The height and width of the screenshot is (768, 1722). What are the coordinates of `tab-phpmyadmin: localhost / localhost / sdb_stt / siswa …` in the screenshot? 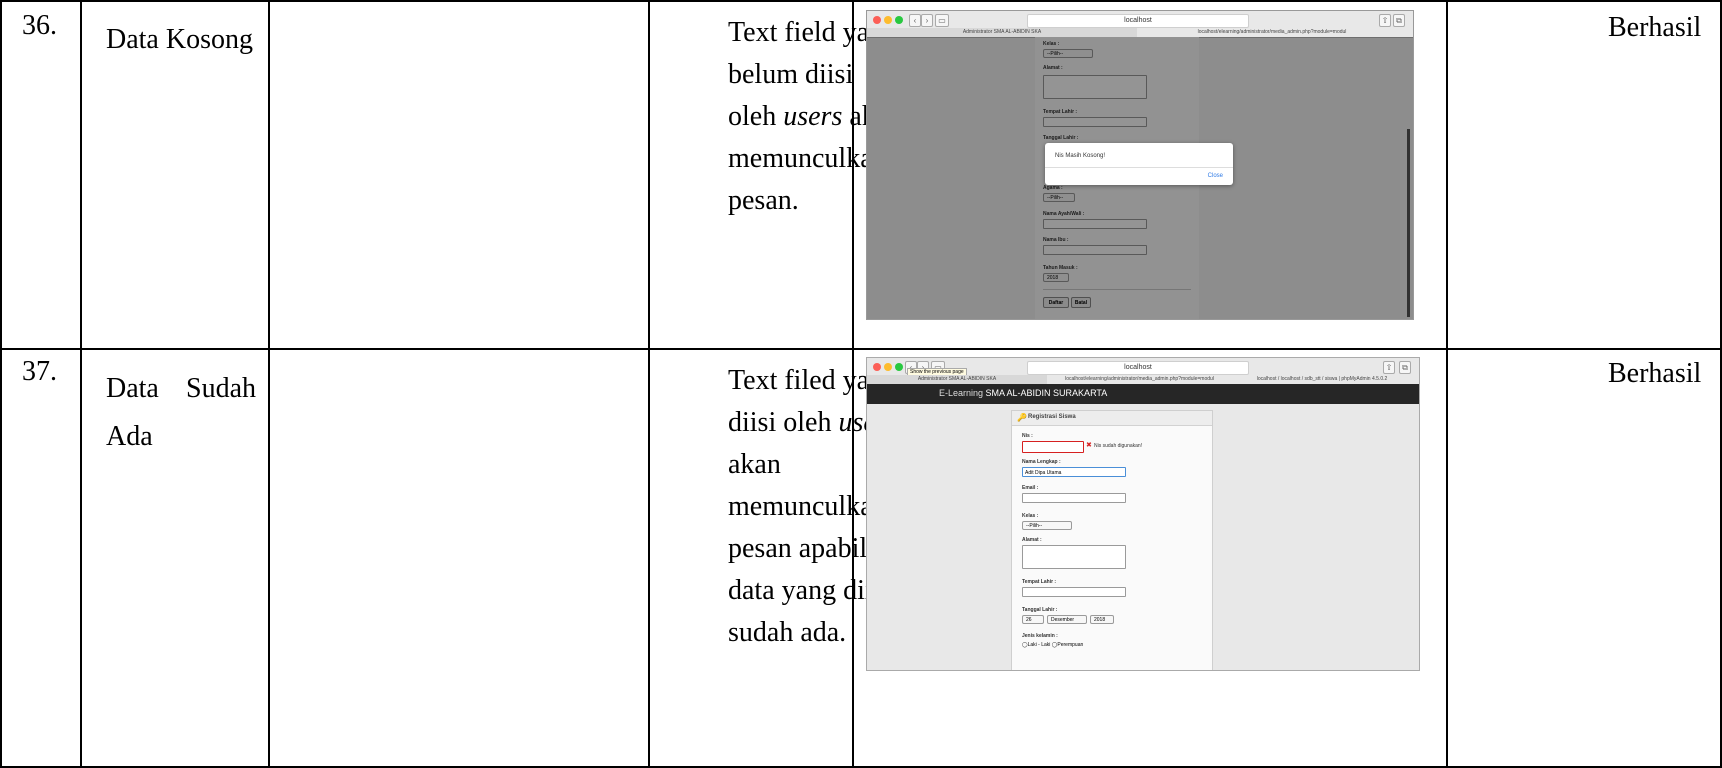 It's located at (1322, 379).